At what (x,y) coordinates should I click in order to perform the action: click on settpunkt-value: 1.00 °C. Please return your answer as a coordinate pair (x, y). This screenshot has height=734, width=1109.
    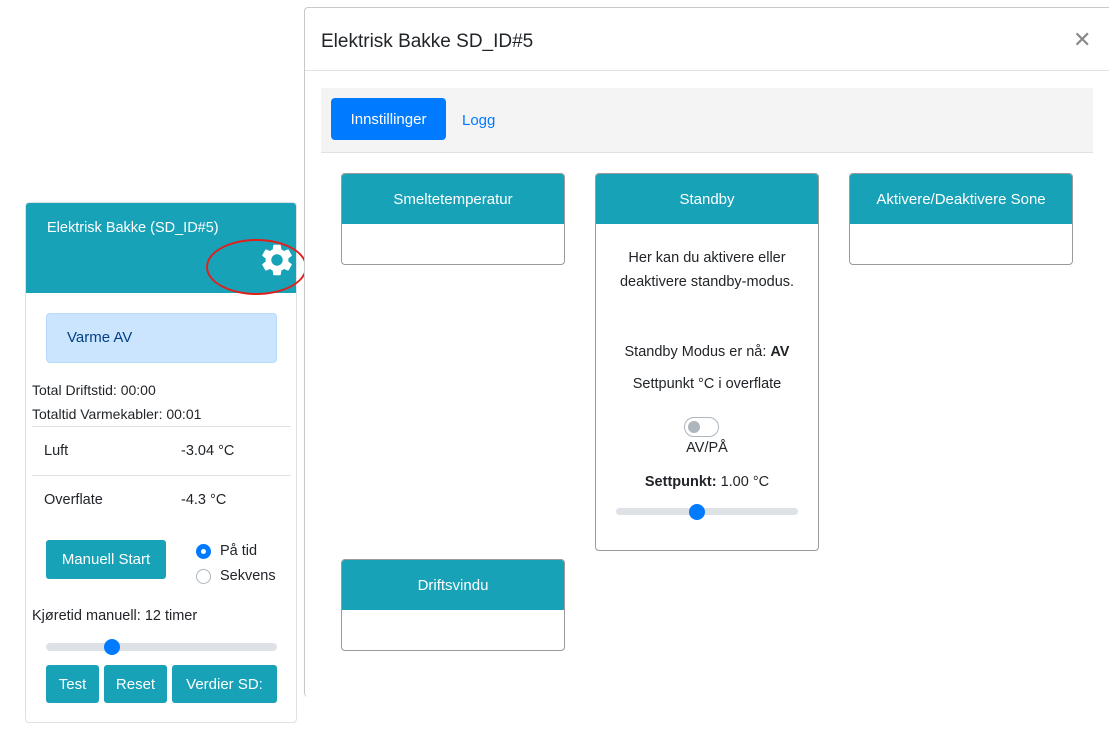
    Looking at the image, I should click on (743, 482).